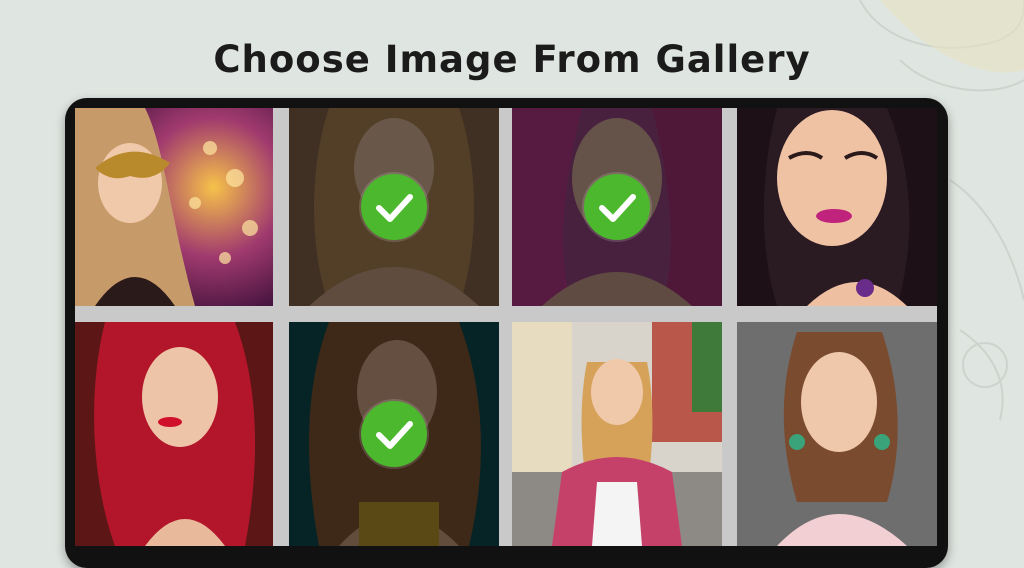  What do you see at coordinates (512, 59) in the screenshot?
I see `page-title: Choose Image From Gallery` at bounding box center [512, 59].